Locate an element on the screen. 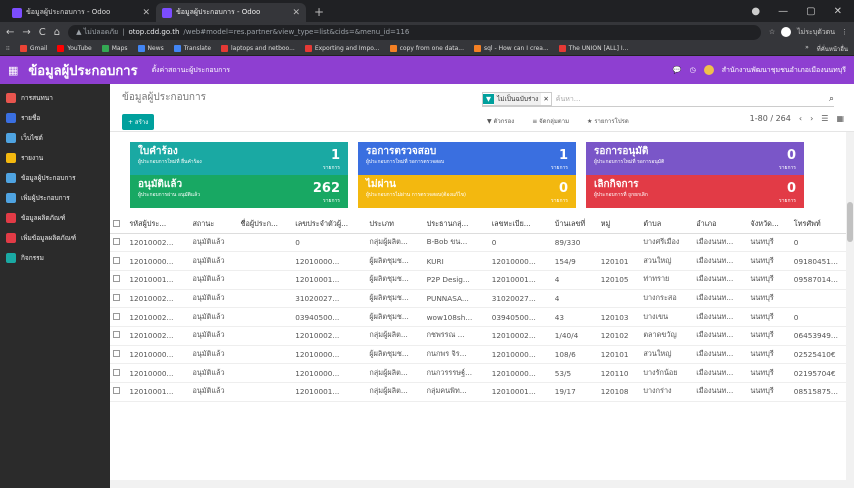 The height and width of the screenshot is (488, 854). sidebar-item-activities: กิจกรรม is located at coordinates (55, 258).